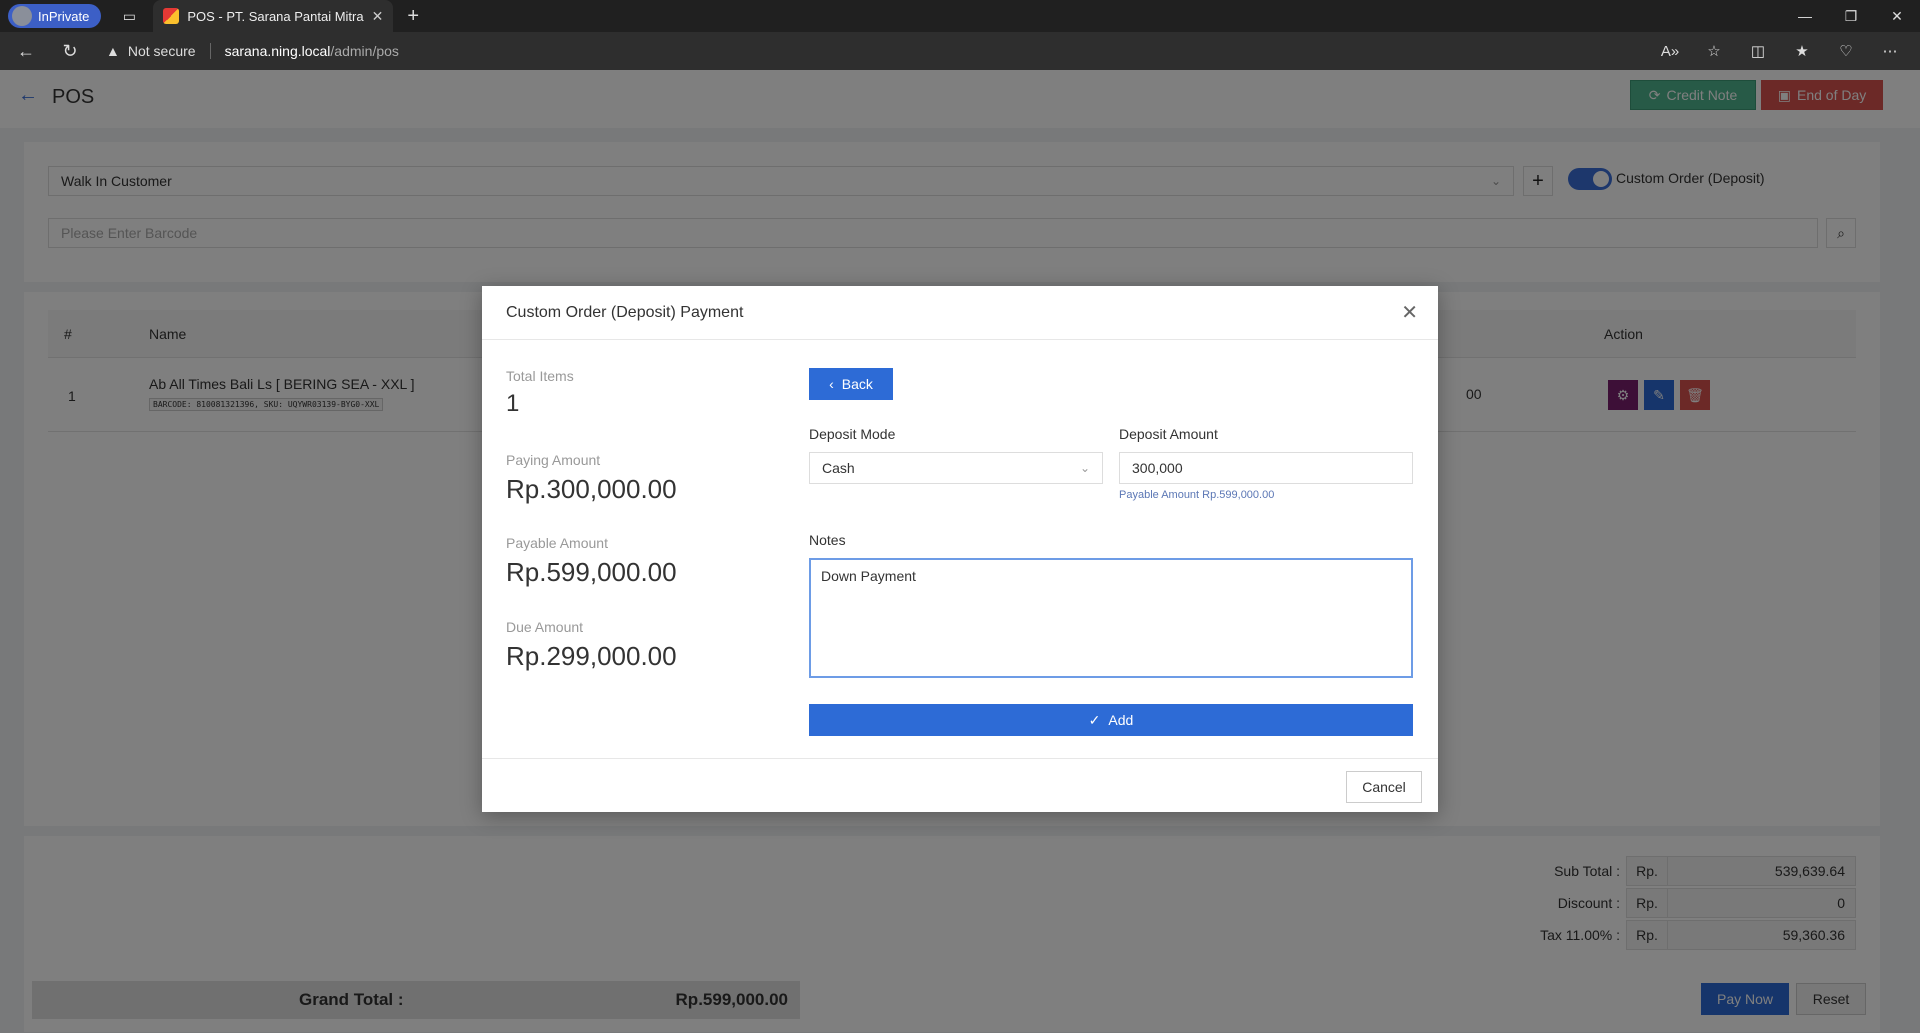  I want to click on inprivate-badge: InPrivate, so click(55, 16).